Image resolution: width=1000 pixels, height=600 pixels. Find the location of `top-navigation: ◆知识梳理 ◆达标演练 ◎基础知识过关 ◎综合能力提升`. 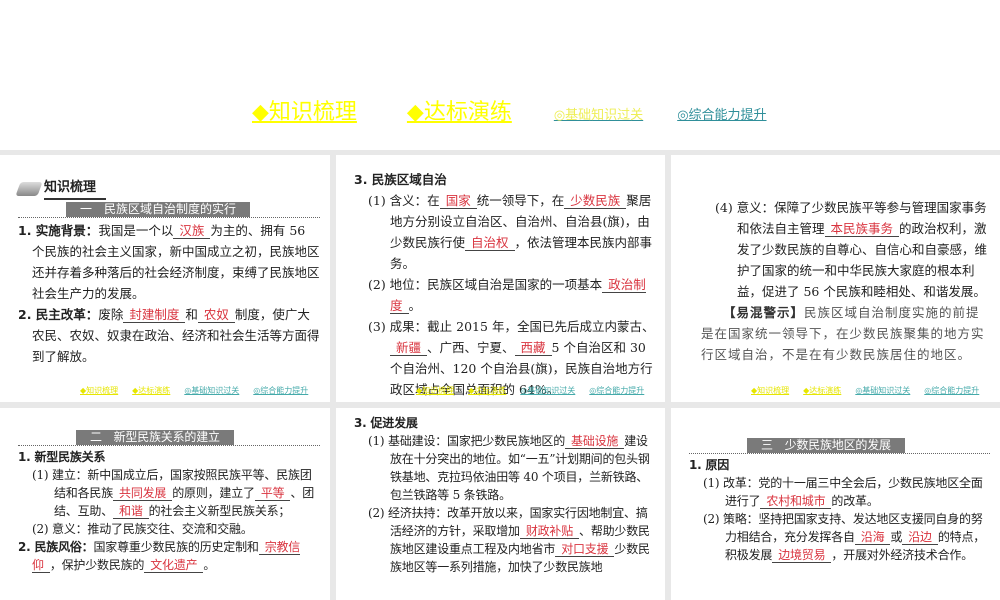

top-navigation: ◆知识梳理 ◆达标演练 ◎基础知识过关 ◎综合能力提升 is located at coordinates (509, 109).